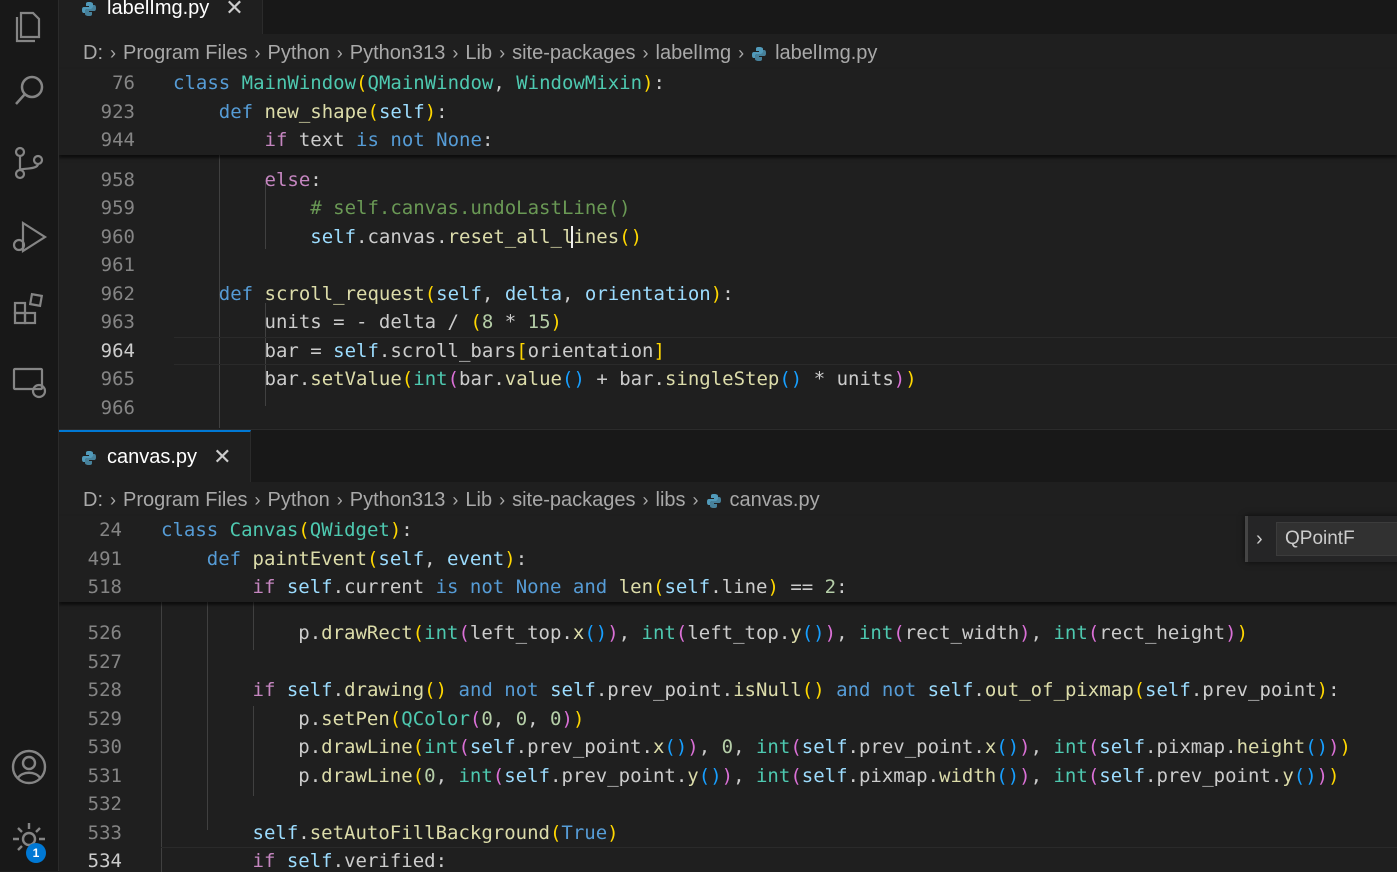  I want to click on line-number: 24, so click(110, 530).